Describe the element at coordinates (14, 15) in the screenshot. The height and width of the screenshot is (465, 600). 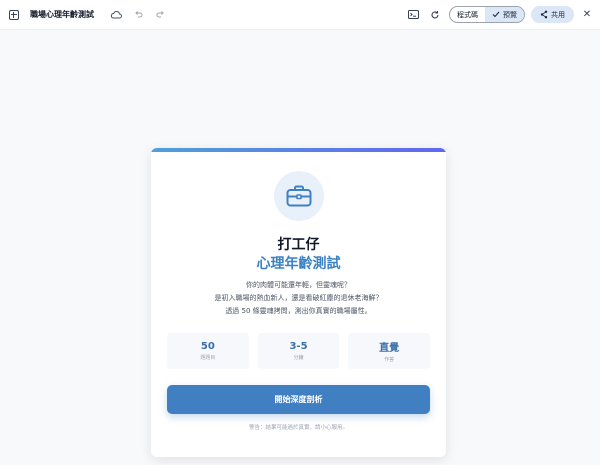
I see `app-grid-icon` at that location.